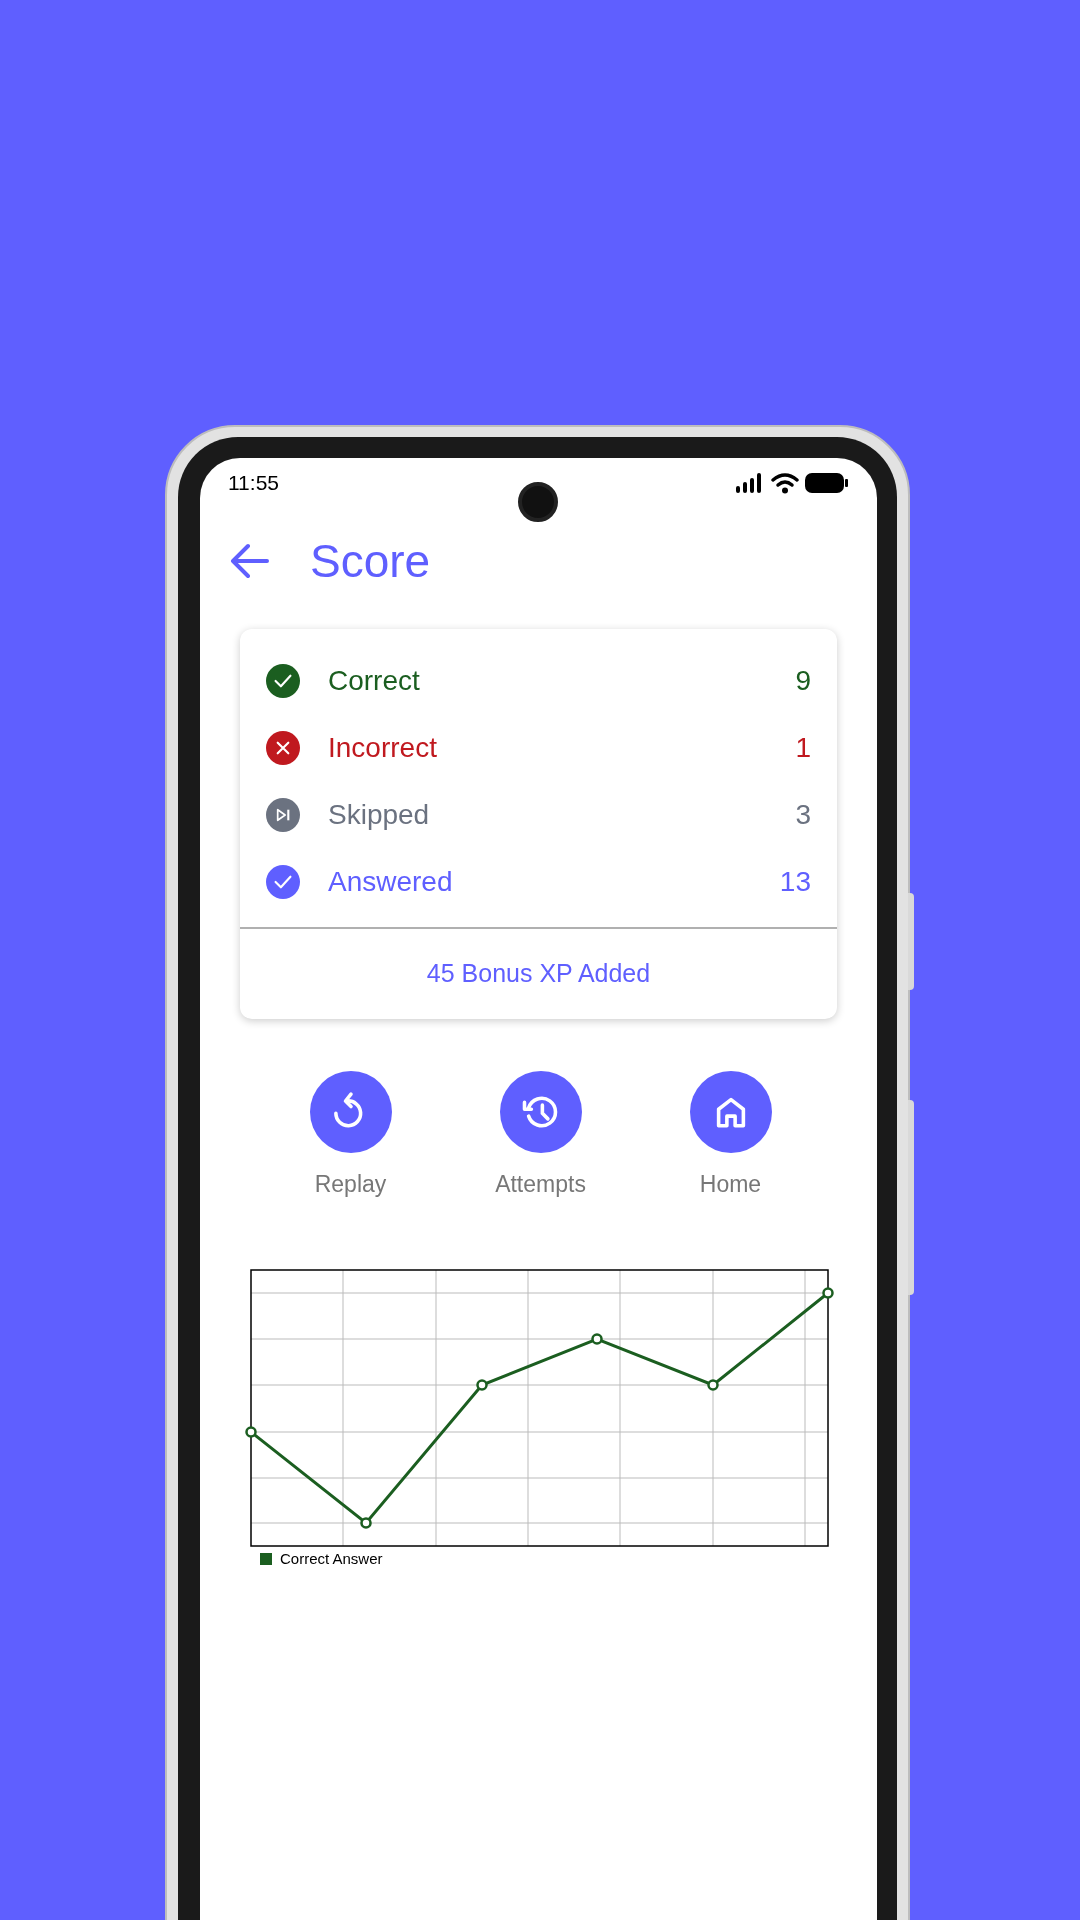 This screenshot has height=1920, width=1080. What do you see at coordinates (538, 974) in the screenshot?
I see `bonus-xp-text: 45 Bonus XP Added` at bounding box center [538, 974].